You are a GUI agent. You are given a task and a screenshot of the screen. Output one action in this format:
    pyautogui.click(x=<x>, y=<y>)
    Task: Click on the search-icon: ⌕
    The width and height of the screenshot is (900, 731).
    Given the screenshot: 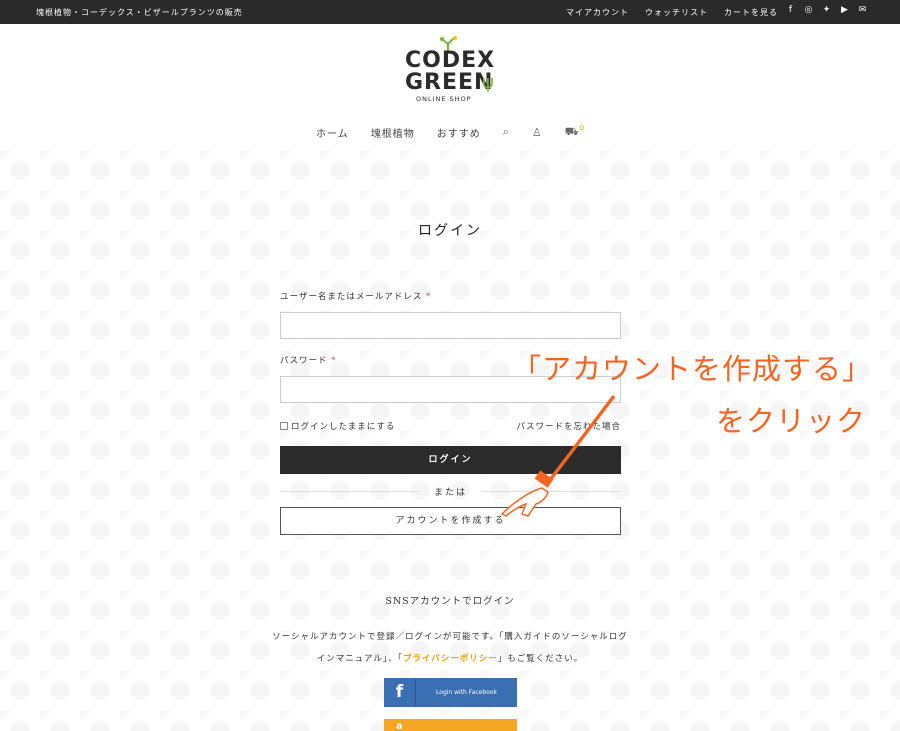 What is the action you would take?
    pyautogui.click(x=506, y=132)
    